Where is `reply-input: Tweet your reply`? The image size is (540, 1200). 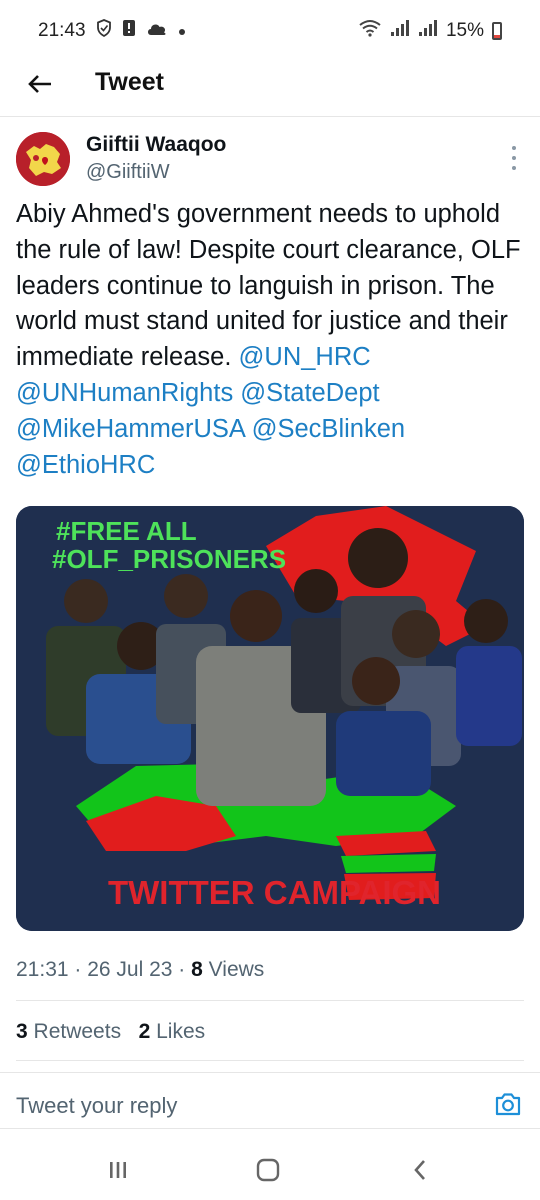 reply-input: Tweet your reply is located at coordinates (96, 1106).